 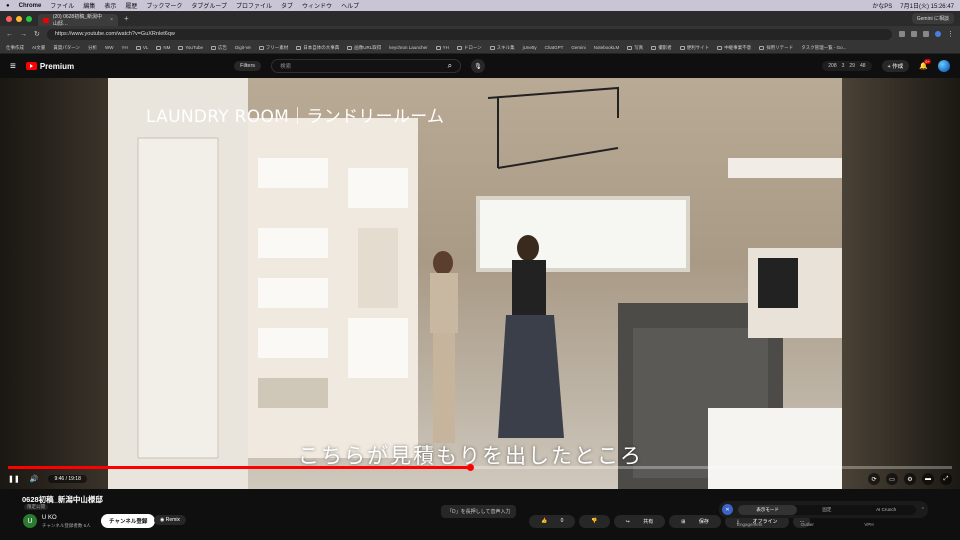 I want to click on notifications-icon: 🔔 9+, so click(x=925, y=64).